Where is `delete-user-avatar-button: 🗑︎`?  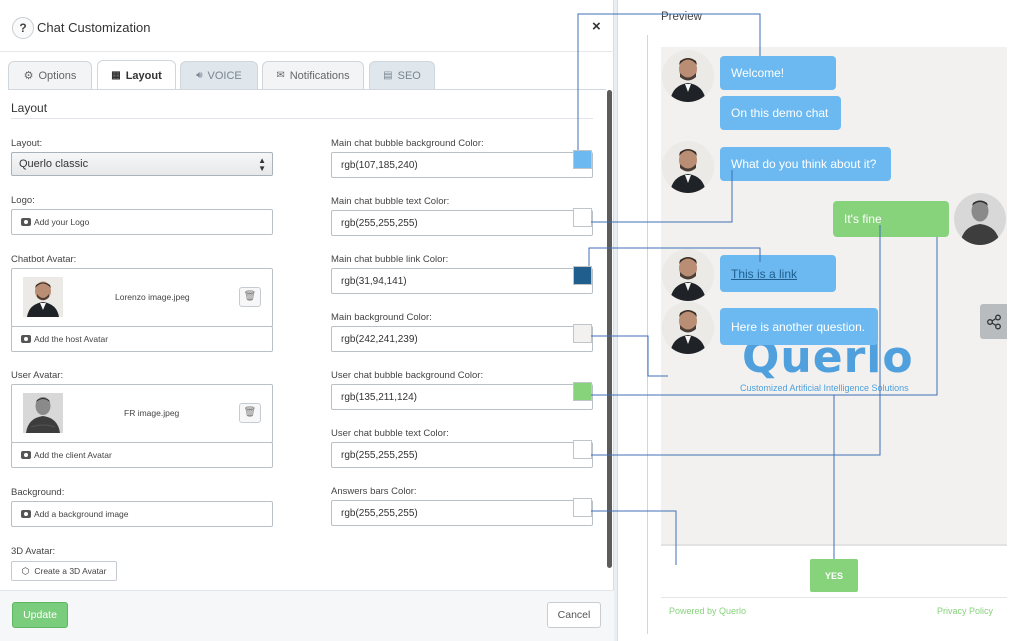
delete-user-avatar-button: 🗑︎ is located at coordinates (250, 413).